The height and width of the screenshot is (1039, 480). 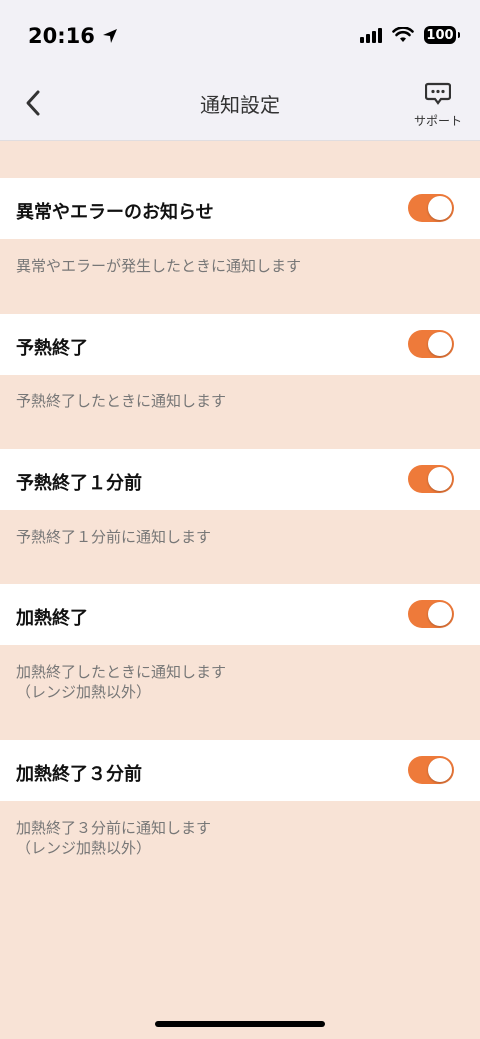 I want to click on setting-row-preheat-done: 予熱終了, so click(x=240, y=344).